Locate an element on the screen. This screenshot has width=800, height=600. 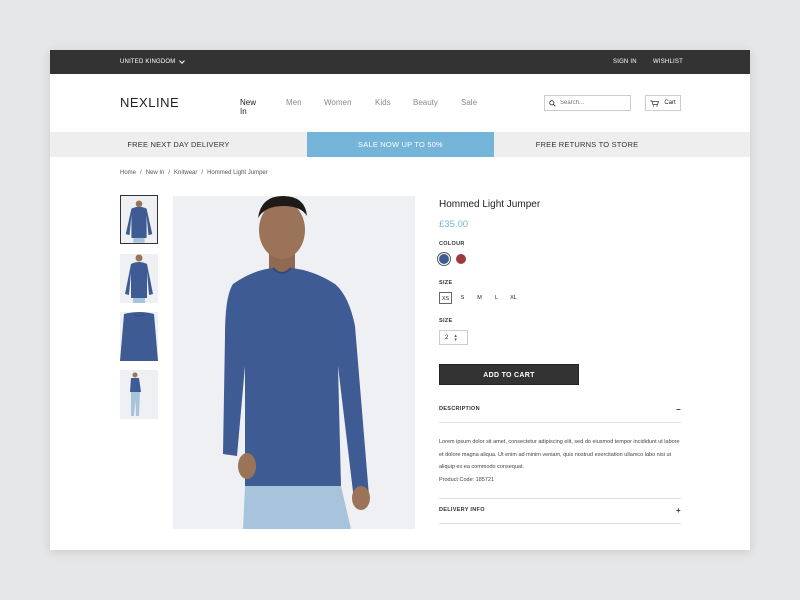
cart-icon is located at coordinates (655, 103).